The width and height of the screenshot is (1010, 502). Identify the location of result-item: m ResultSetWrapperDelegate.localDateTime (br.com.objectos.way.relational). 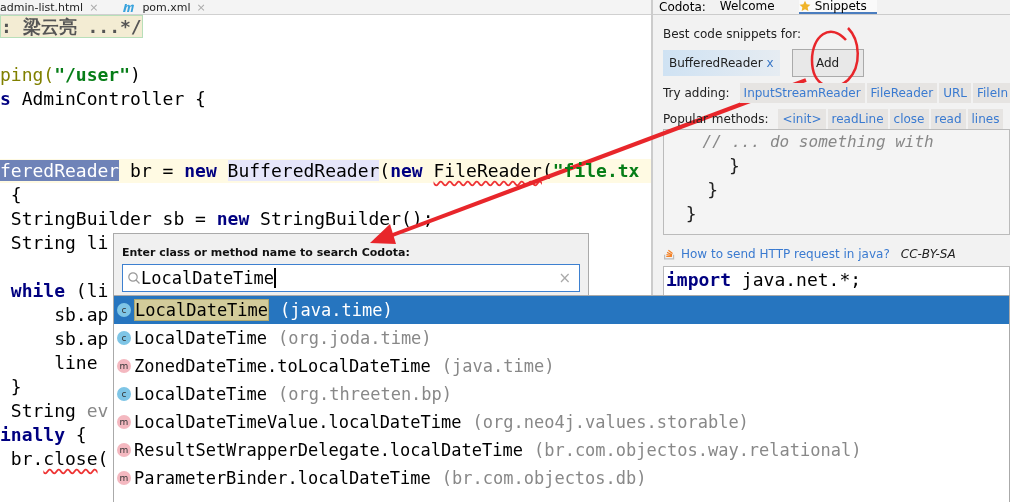
(561, 450).